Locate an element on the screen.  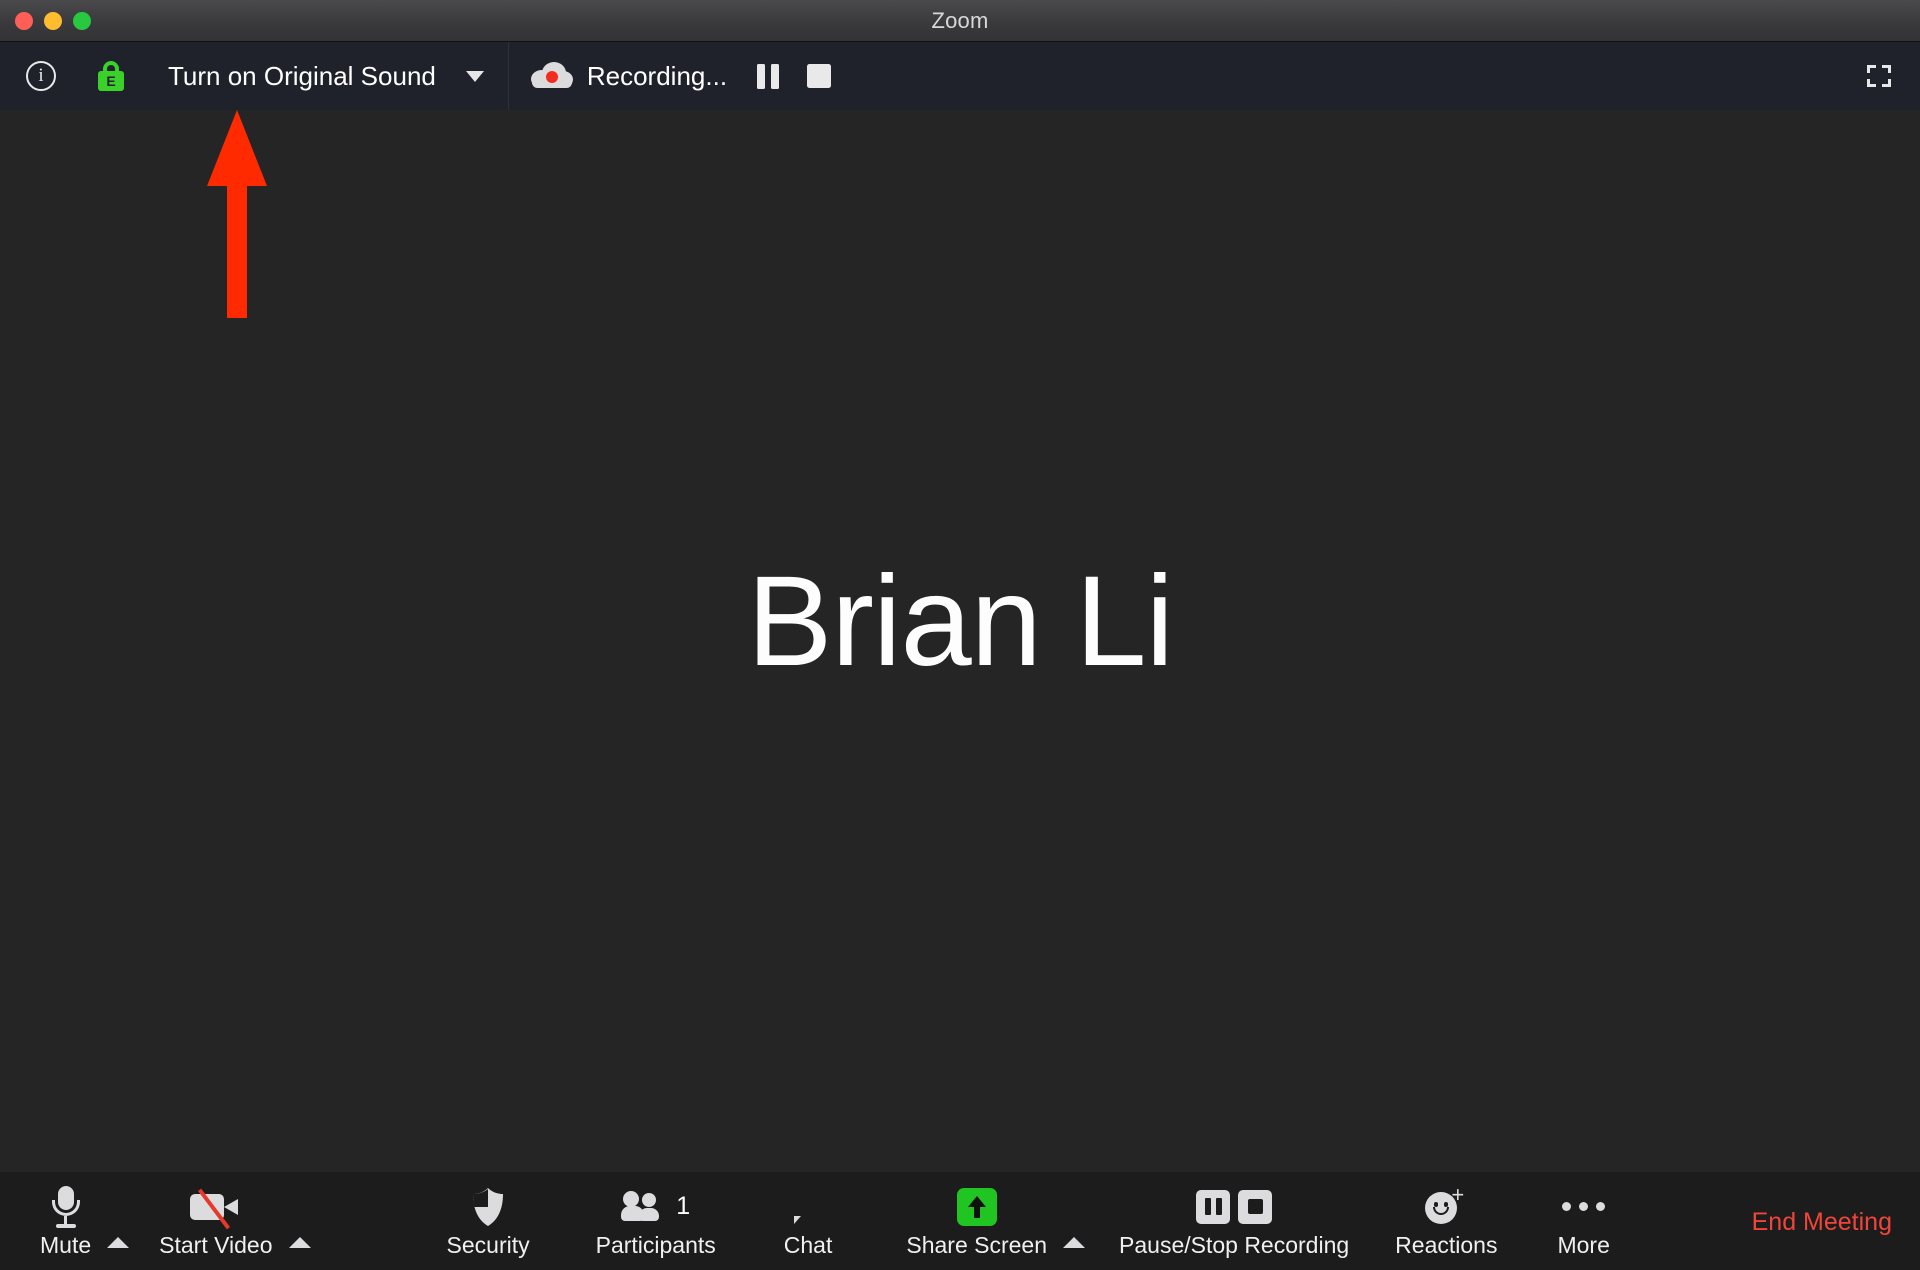
shield-icon is located at coordinates (488, 1207).